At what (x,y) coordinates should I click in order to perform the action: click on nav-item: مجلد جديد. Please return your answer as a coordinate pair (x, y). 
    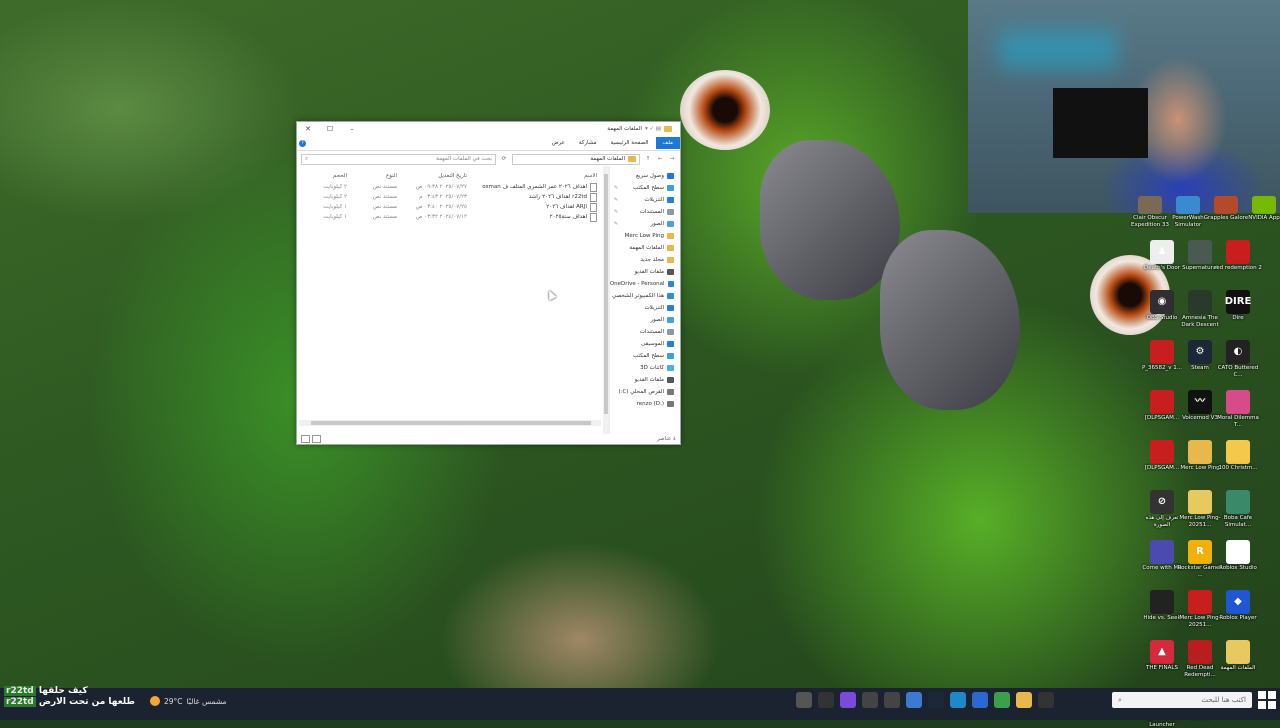
    Looking at the image, I should click on (645, 260).